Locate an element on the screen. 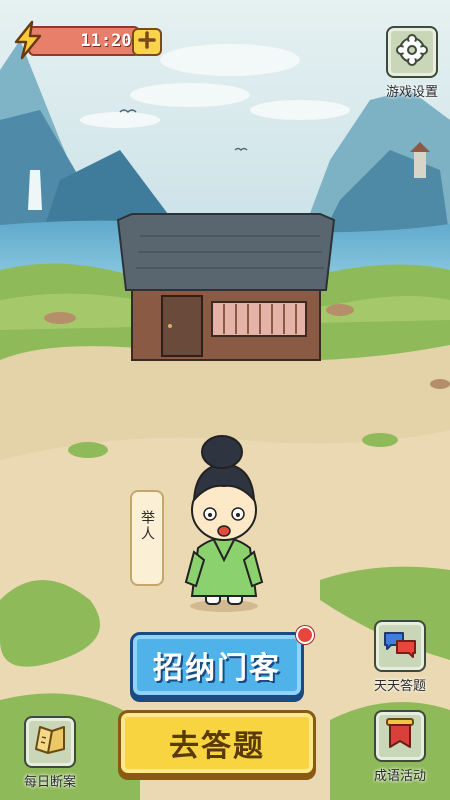 The image size is (450, 800). daily-quiz-button: 天天答题 is located at coordinates (400, 657).